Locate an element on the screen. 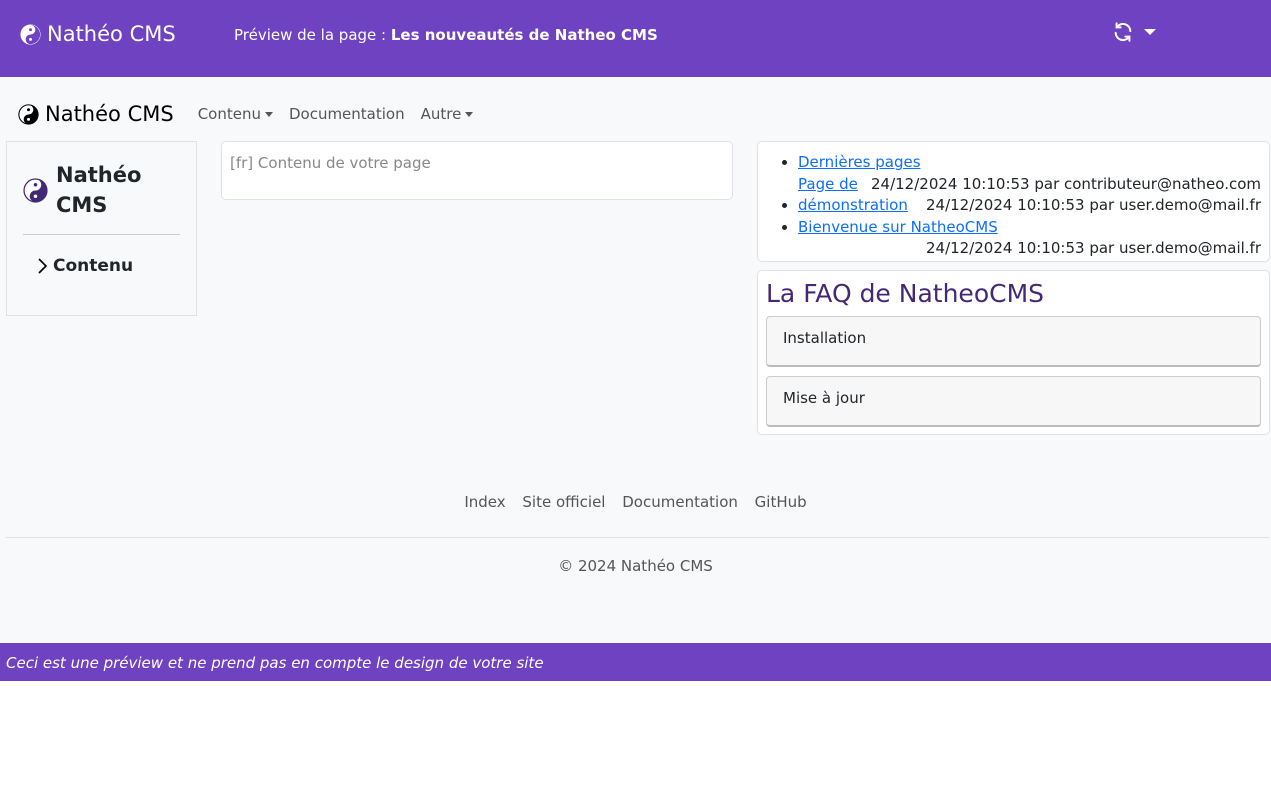 The height and width of the screenshot is (798, 1271). faq-item-label: Installation is located at coordinates (825, 338).